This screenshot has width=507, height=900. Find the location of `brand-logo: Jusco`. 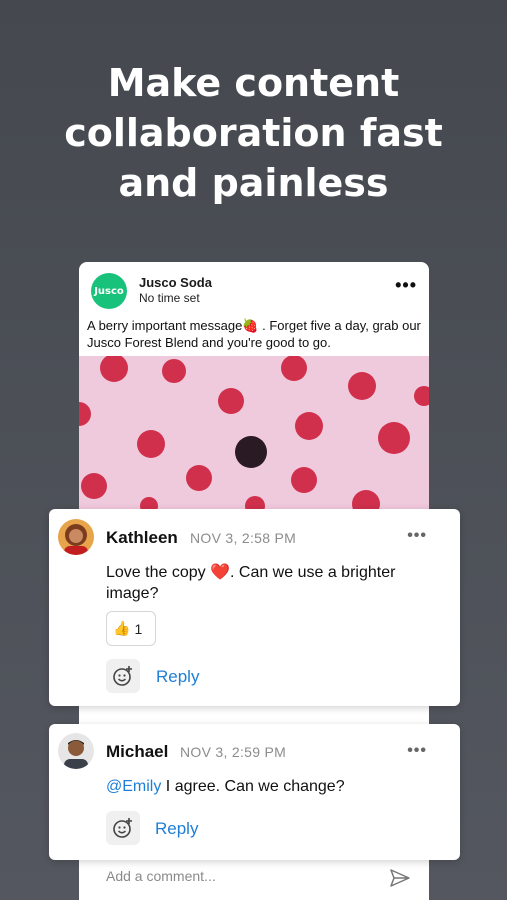

brand-logo: Jusco is located at coordinates (109, 291).